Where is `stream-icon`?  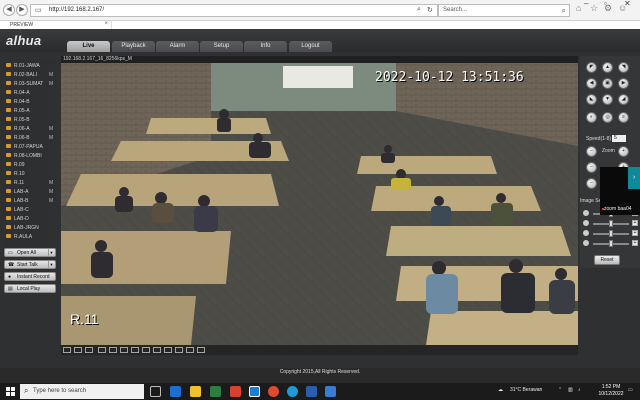
stream-icon is located at coordinates (190, 350).